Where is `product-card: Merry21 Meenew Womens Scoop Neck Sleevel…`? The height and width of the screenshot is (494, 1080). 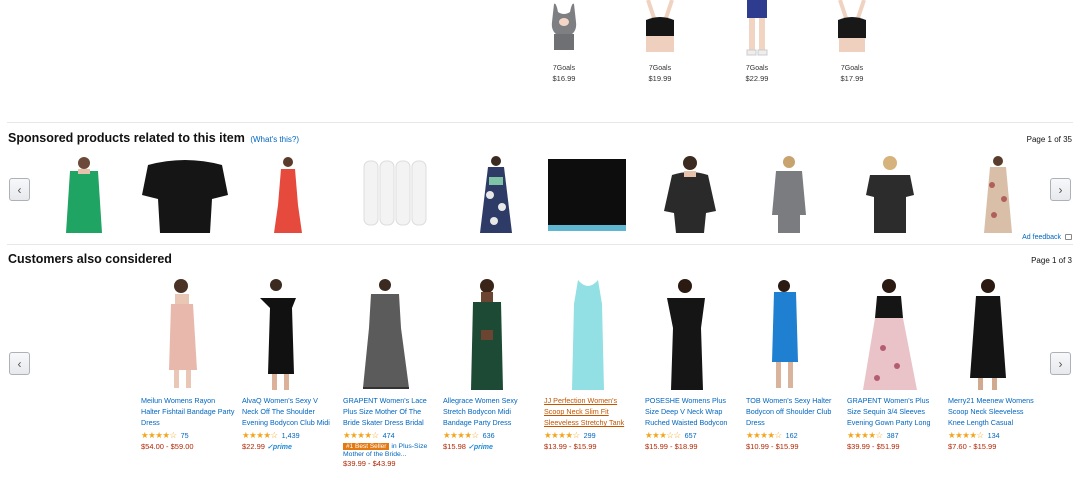
product-card: Merry21 Meenew Womens Scoop Neck Sleevel… is located at coordinates (995, 364).